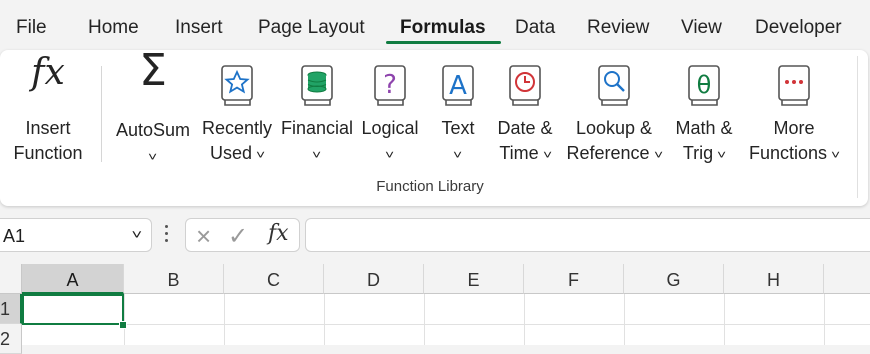 The height and width of the screenshot is (354, 870). What do you see at coordinates (14, 236) in the screenshot?
I see `name-box-value: A1` at bounding box center [14, 236].